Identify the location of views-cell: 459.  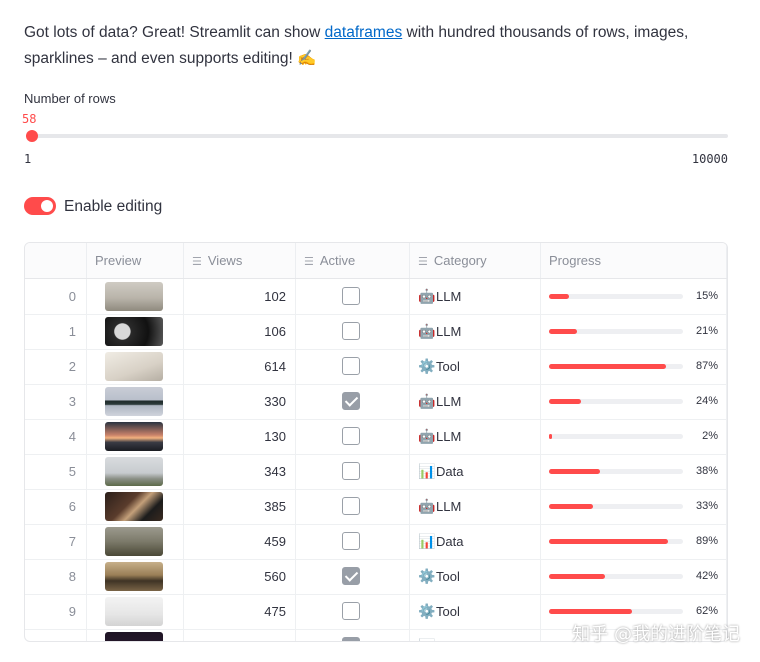
(240, 541).